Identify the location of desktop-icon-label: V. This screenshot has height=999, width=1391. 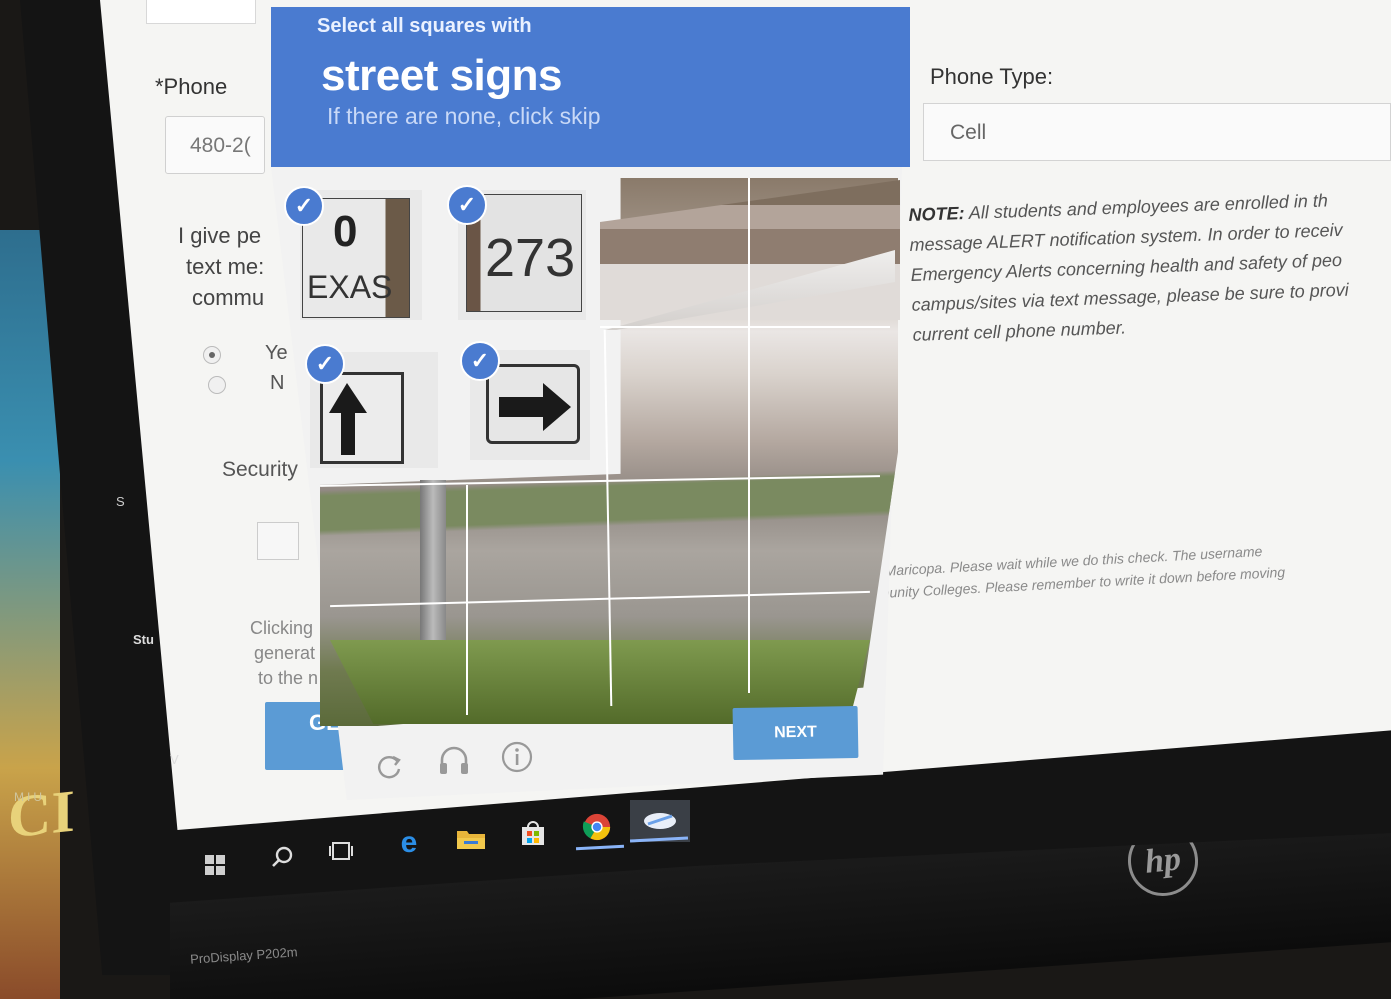
(174, 759).